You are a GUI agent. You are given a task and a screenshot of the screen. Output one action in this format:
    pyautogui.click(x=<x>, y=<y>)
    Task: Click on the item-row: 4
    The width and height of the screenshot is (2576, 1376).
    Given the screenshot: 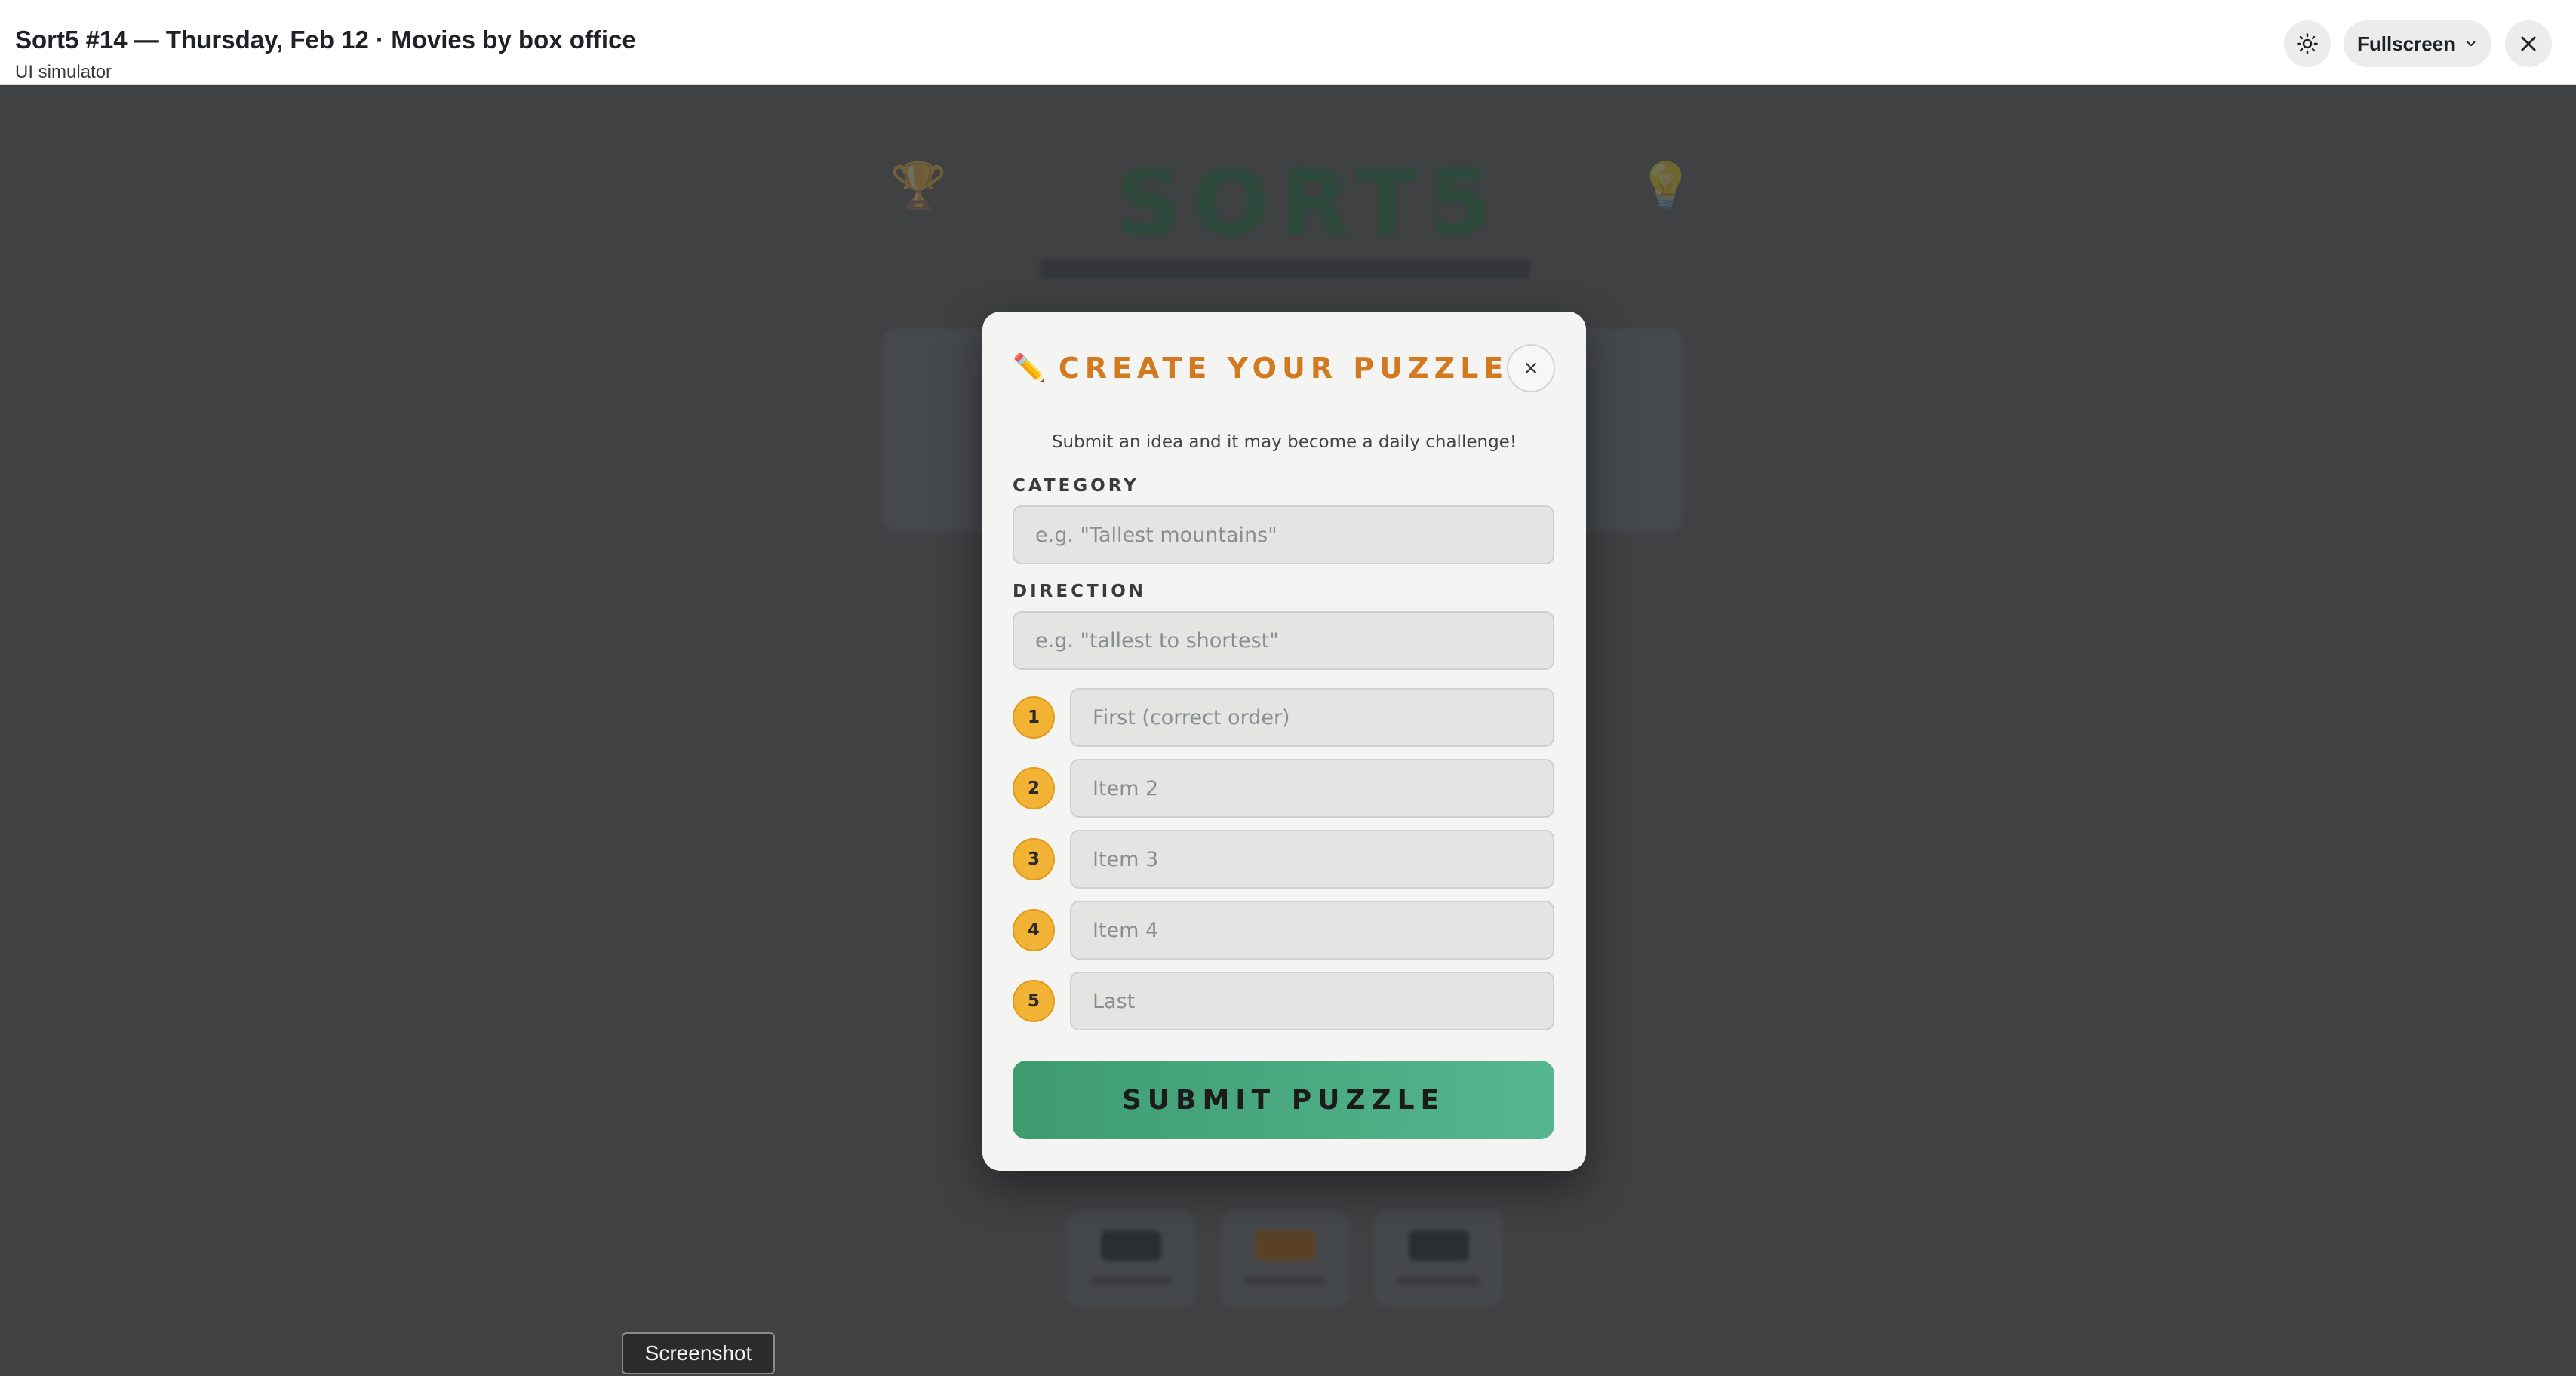 What is the action you would take?
    pyautogui.click(x=1283, y=930)
    